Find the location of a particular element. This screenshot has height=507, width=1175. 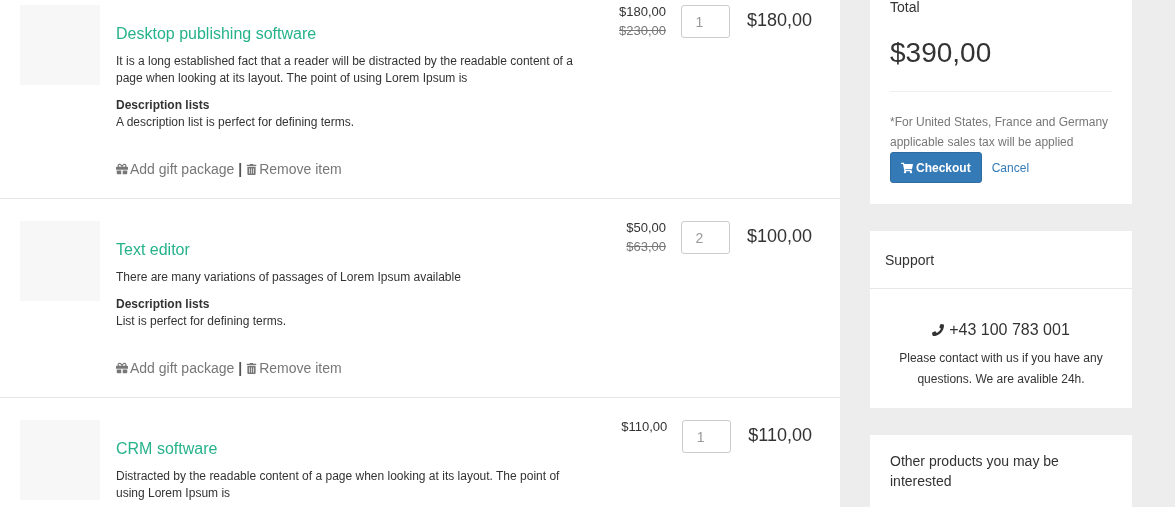

old-price: $230,00 is located at coordinates (642, 31).